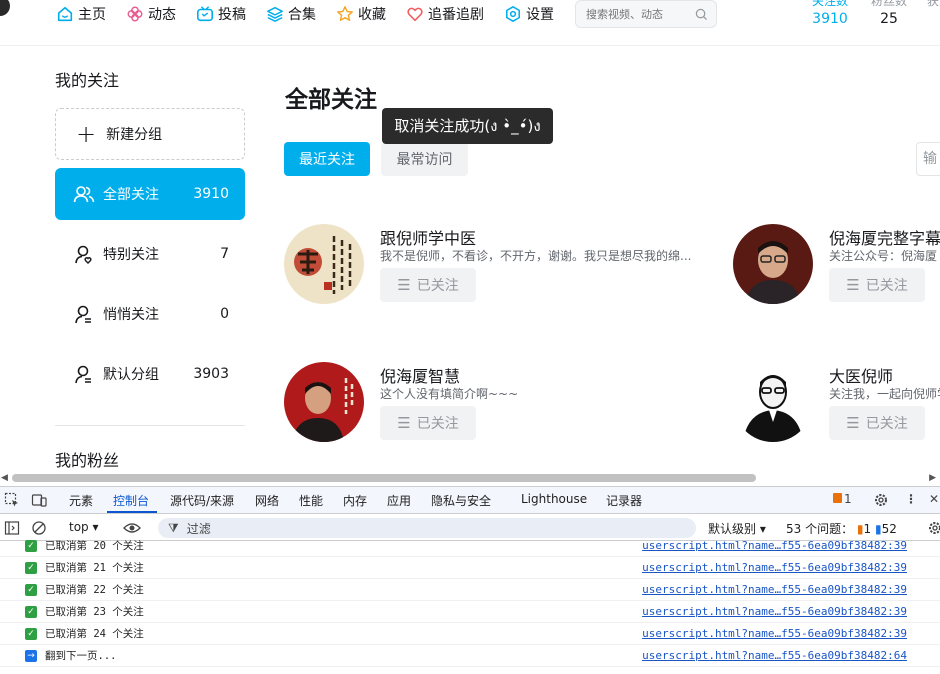 The image size is (940, 674). Describe the element at coordinates (31, 656) in the screenshot. I see `arrow-right-icon: →` at that location.